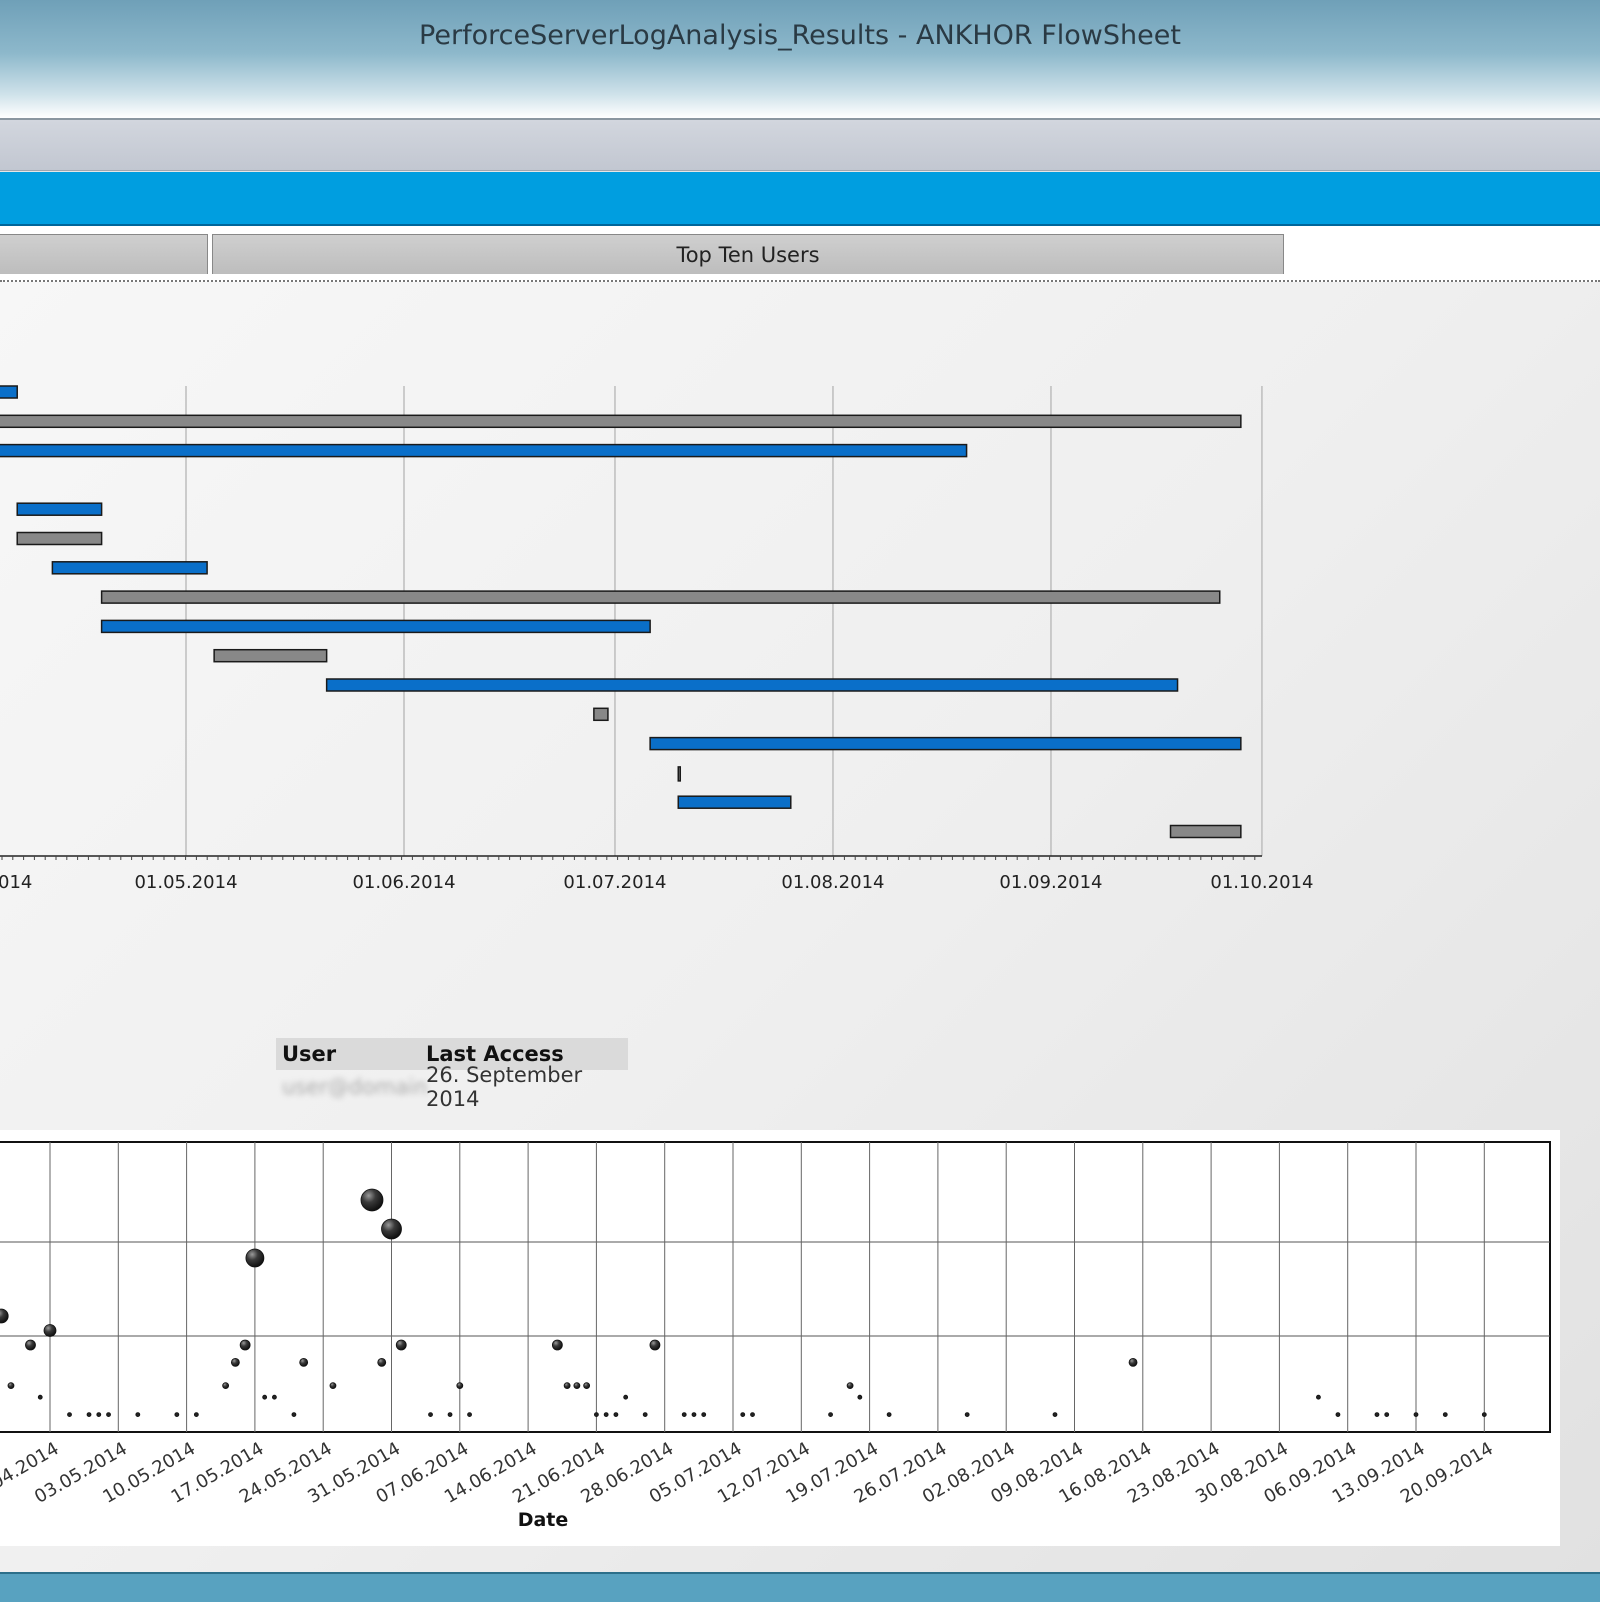  What do you see at coordinates (16, 882) in the screenshot?
I see `gantt-tick-label-partial: 014` at bounding box center [16, 882].